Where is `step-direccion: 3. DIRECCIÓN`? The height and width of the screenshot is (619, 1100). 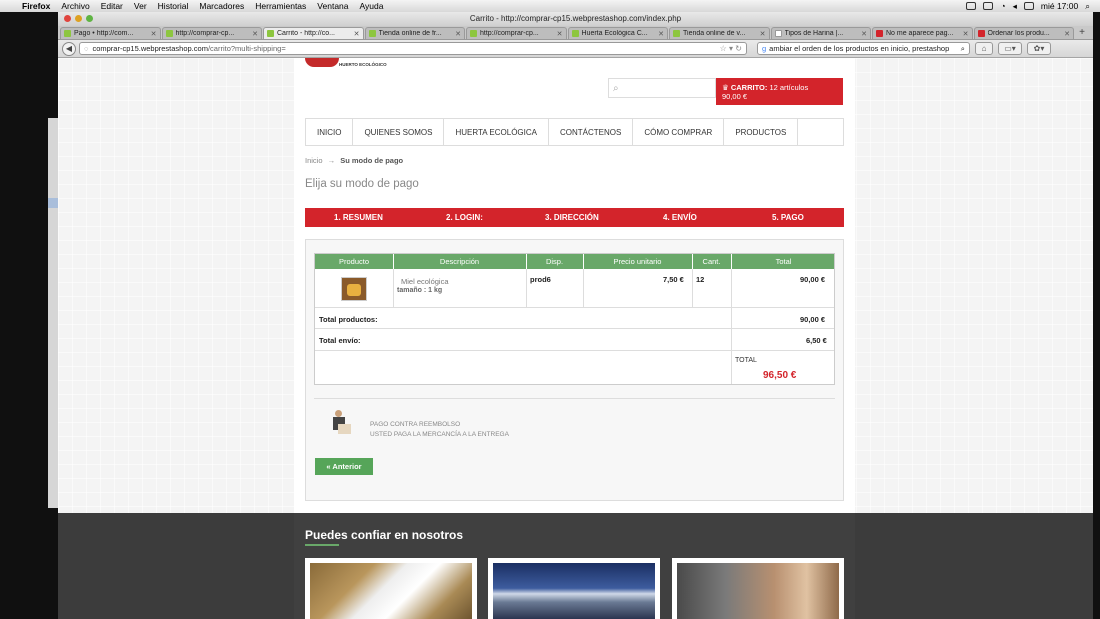 step-direccion: 3. DIRECCIÓN is located at coordinates (572, 217).